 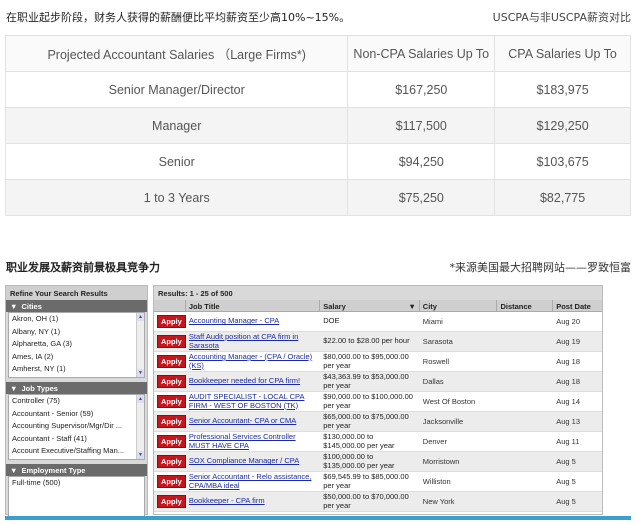 I want to click on job-title-link: Accounting Manager - (CPA / Oracle) (KS), so click(x=253, y=361).